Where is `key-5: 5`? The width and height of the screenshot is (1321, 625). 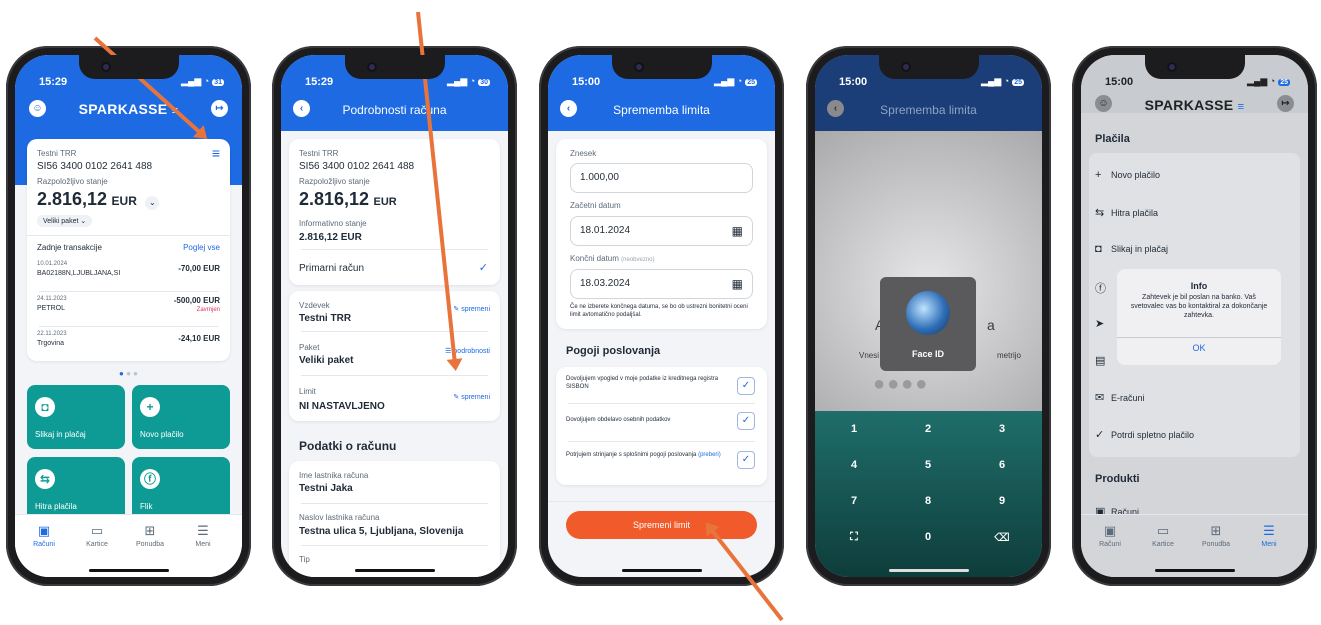 key-5: 5 is located at coordinates (928, 465).